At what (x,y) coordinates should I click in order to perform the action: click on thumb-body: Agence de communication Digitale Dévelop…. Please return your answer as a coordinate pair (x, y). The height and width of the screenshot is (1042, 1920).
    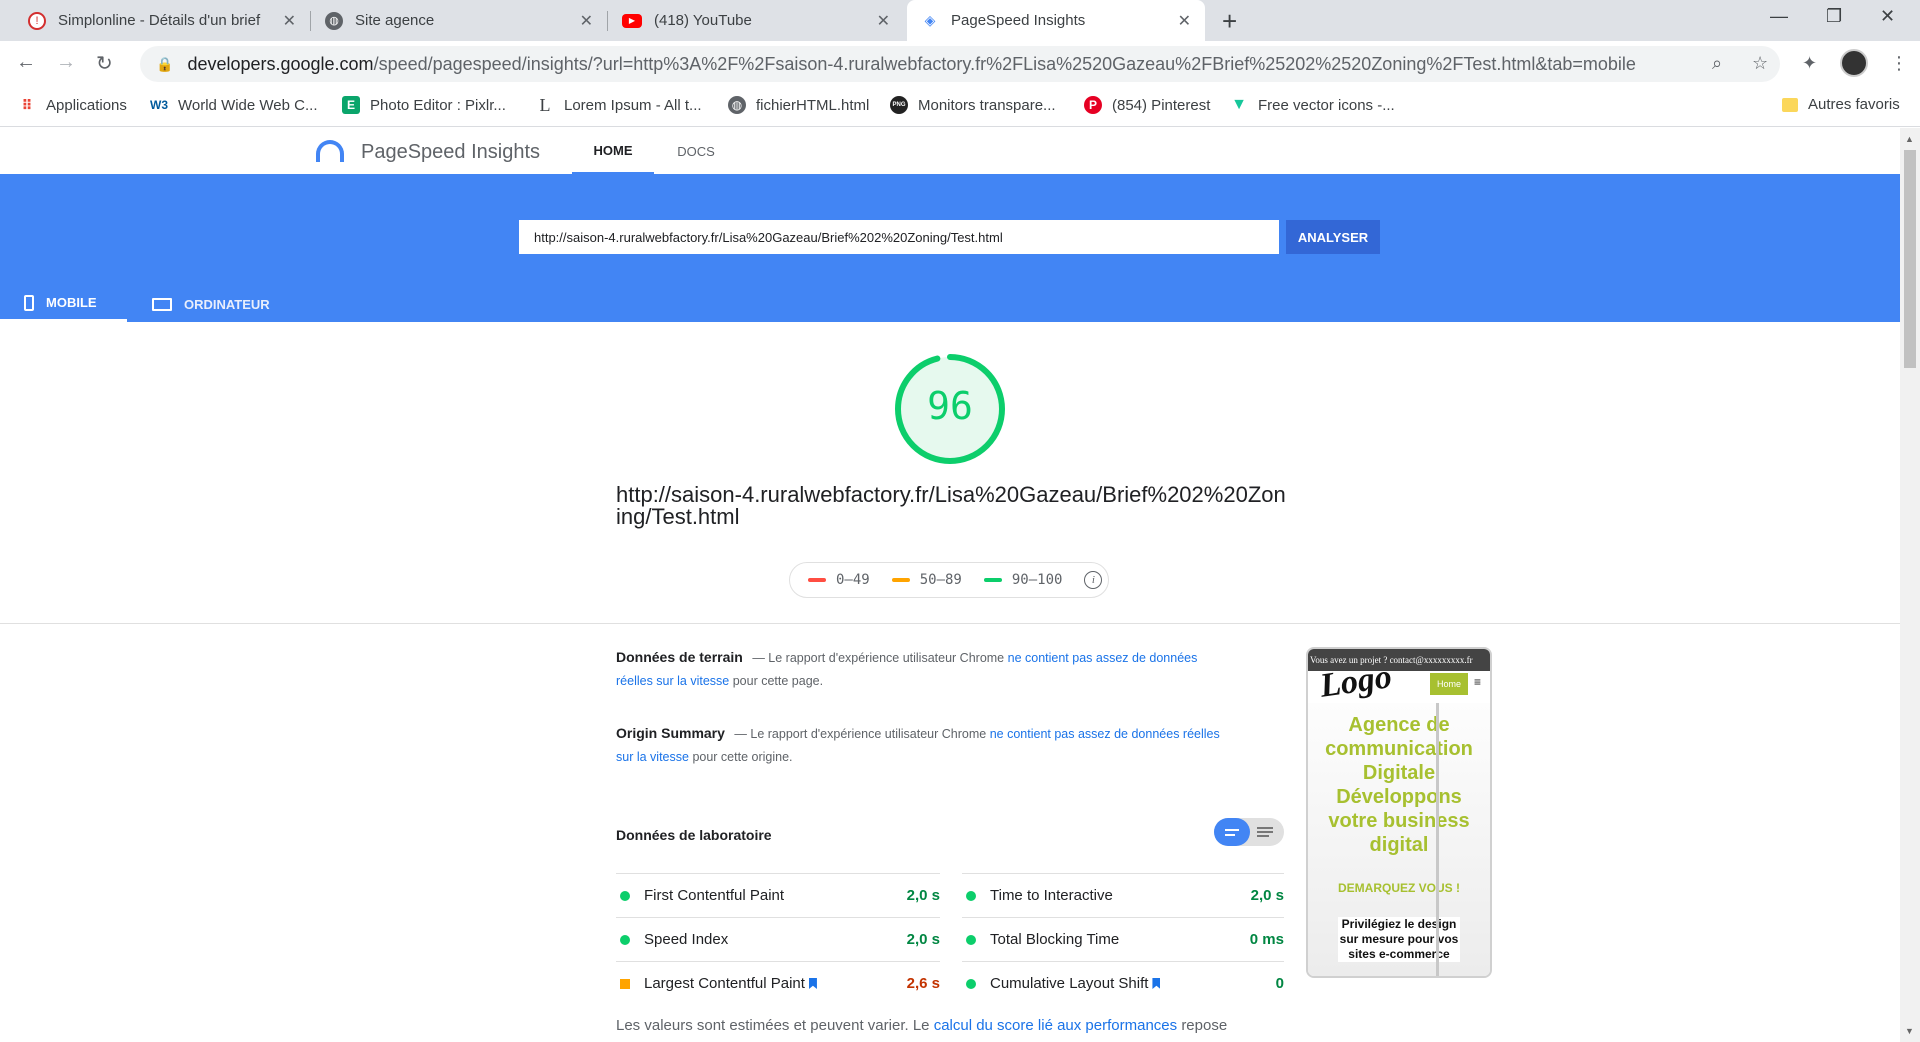
    Looking at the image, I should click on (1399, 839).